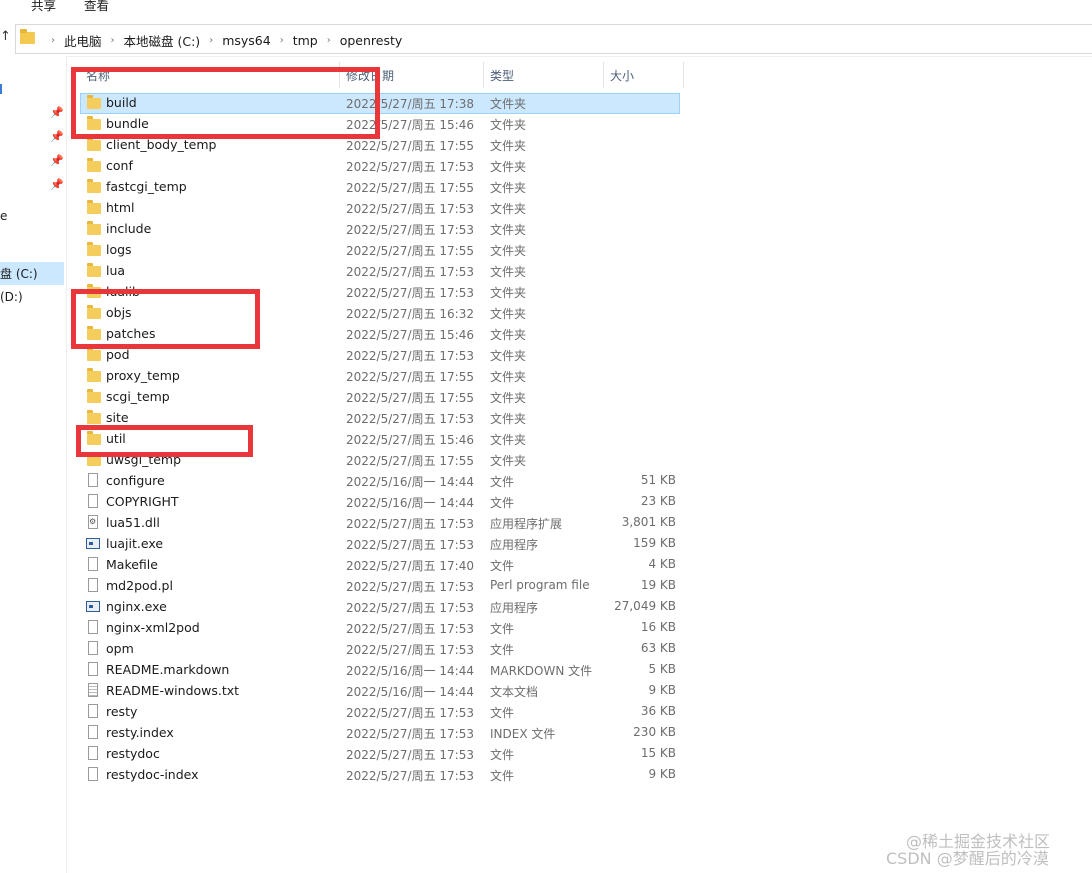  Describe the element at coordinates (514, 692) in the screenshot. I see `file-type: 文本文档` at that location.